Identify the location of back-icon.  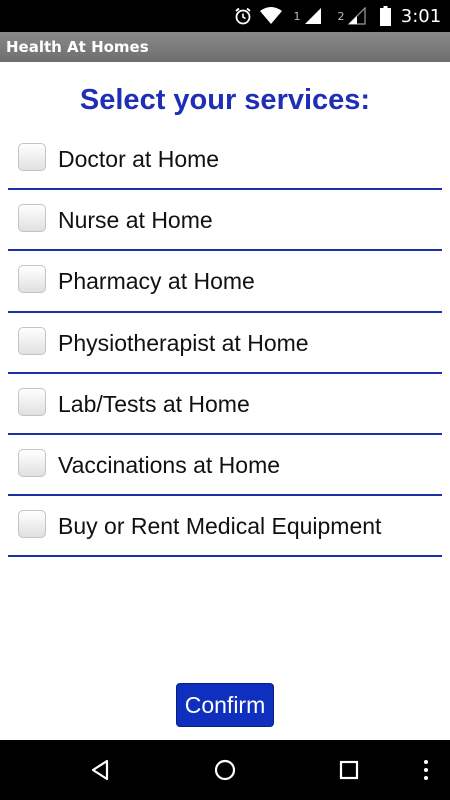
(100, 770).